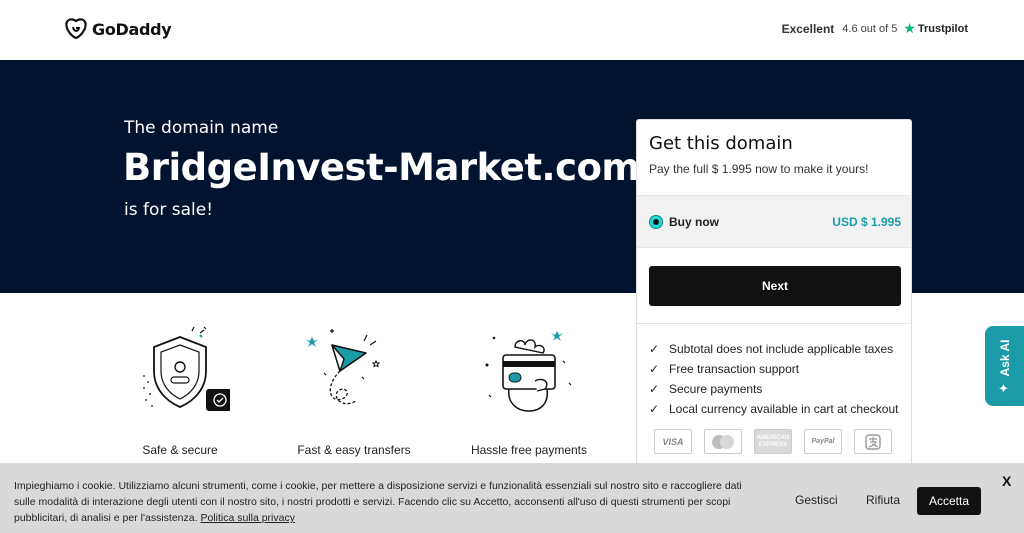 The height and width of the screenshot is (533, 1024). Describe the element at coordinates (775, 286) in the screenshot. I see `next-button: Next` at that location.